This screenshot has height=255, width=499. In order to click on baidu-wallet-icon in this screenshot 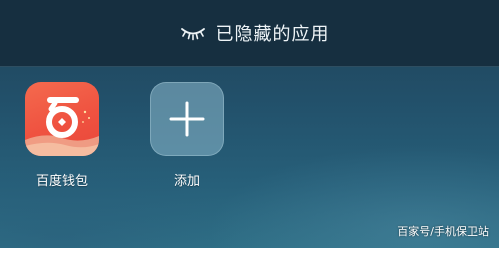, I will do `click(62, 119)`.